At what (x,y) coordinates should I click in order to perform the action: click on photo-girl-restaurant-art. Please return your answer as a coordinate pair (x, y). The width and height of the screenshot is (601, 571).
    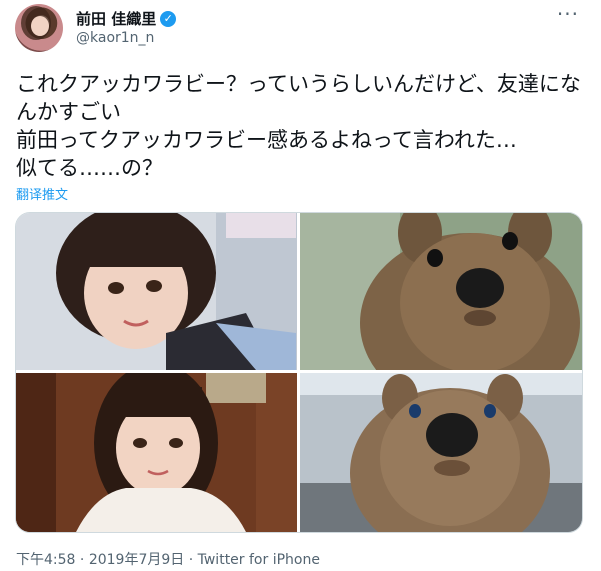
    Looking at the image, I should click on (156, 452).